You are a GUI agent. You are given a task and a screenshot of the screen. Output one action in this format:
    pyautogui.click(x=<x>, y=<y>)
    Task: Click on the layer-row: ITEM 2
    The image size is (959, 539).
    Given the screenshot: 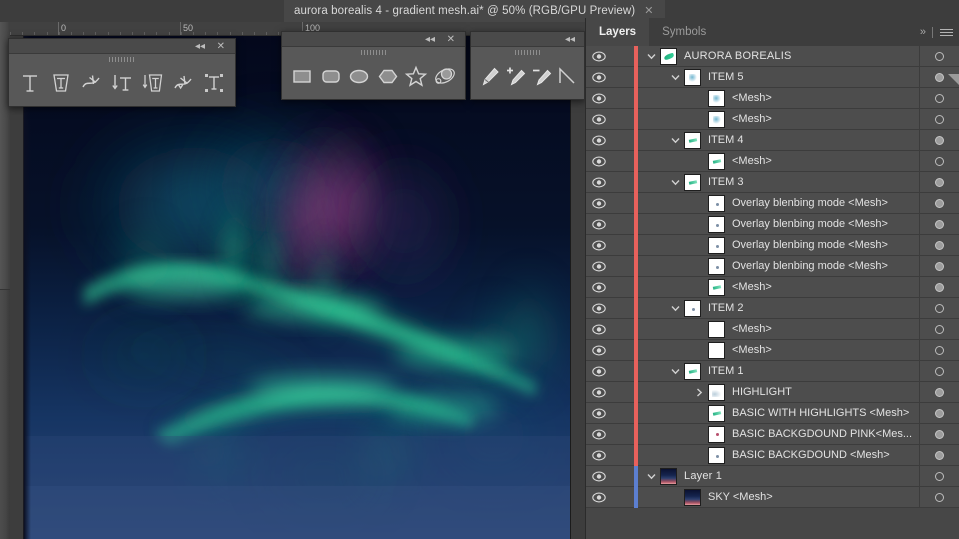 What is the action you would take?
    pyautogui.click(x=772, y=308)
    